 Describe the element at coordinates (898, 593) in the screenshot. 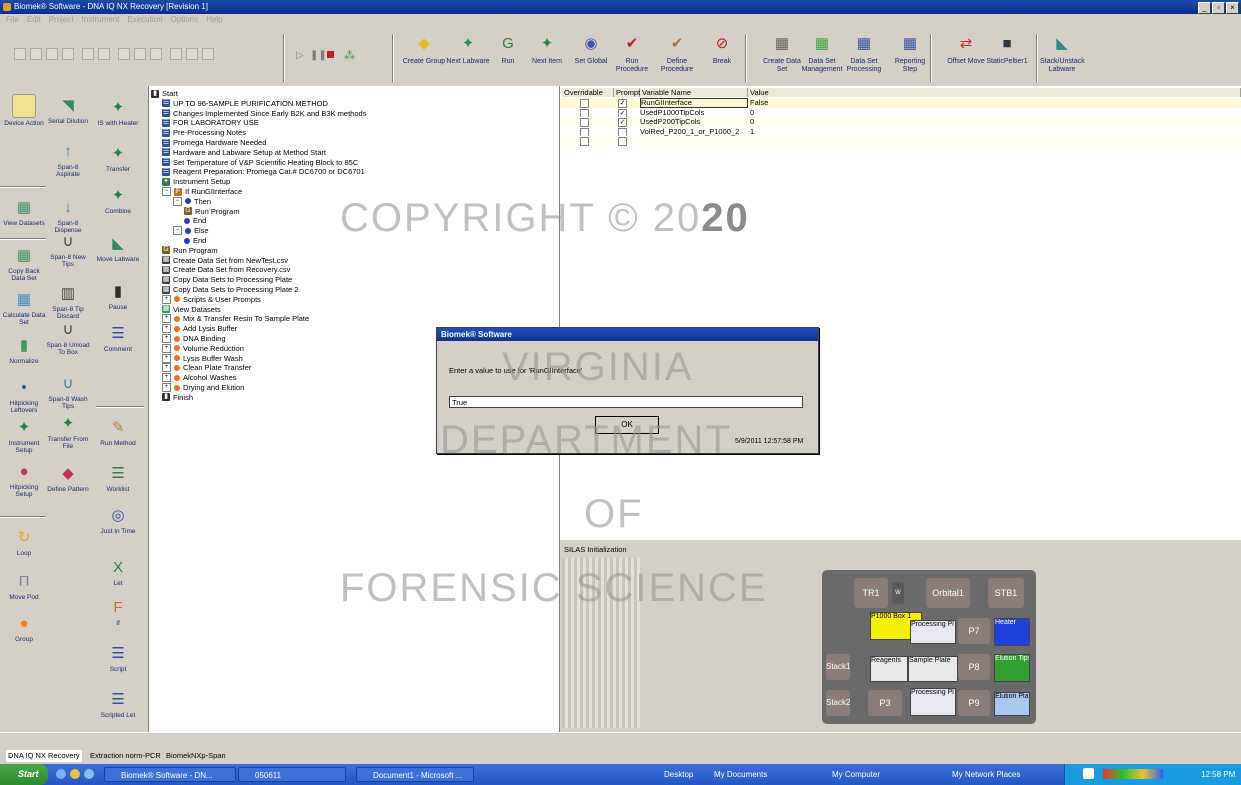

I see `deck-pos-w: W` at that location.